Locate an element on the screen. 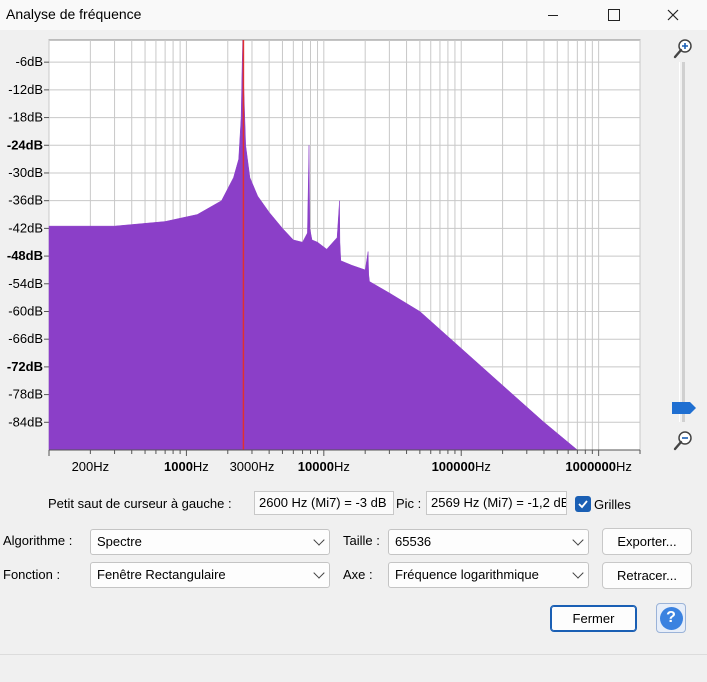 This screenshot has height=682, width=707. close-button is located at coordinates (673, 15).